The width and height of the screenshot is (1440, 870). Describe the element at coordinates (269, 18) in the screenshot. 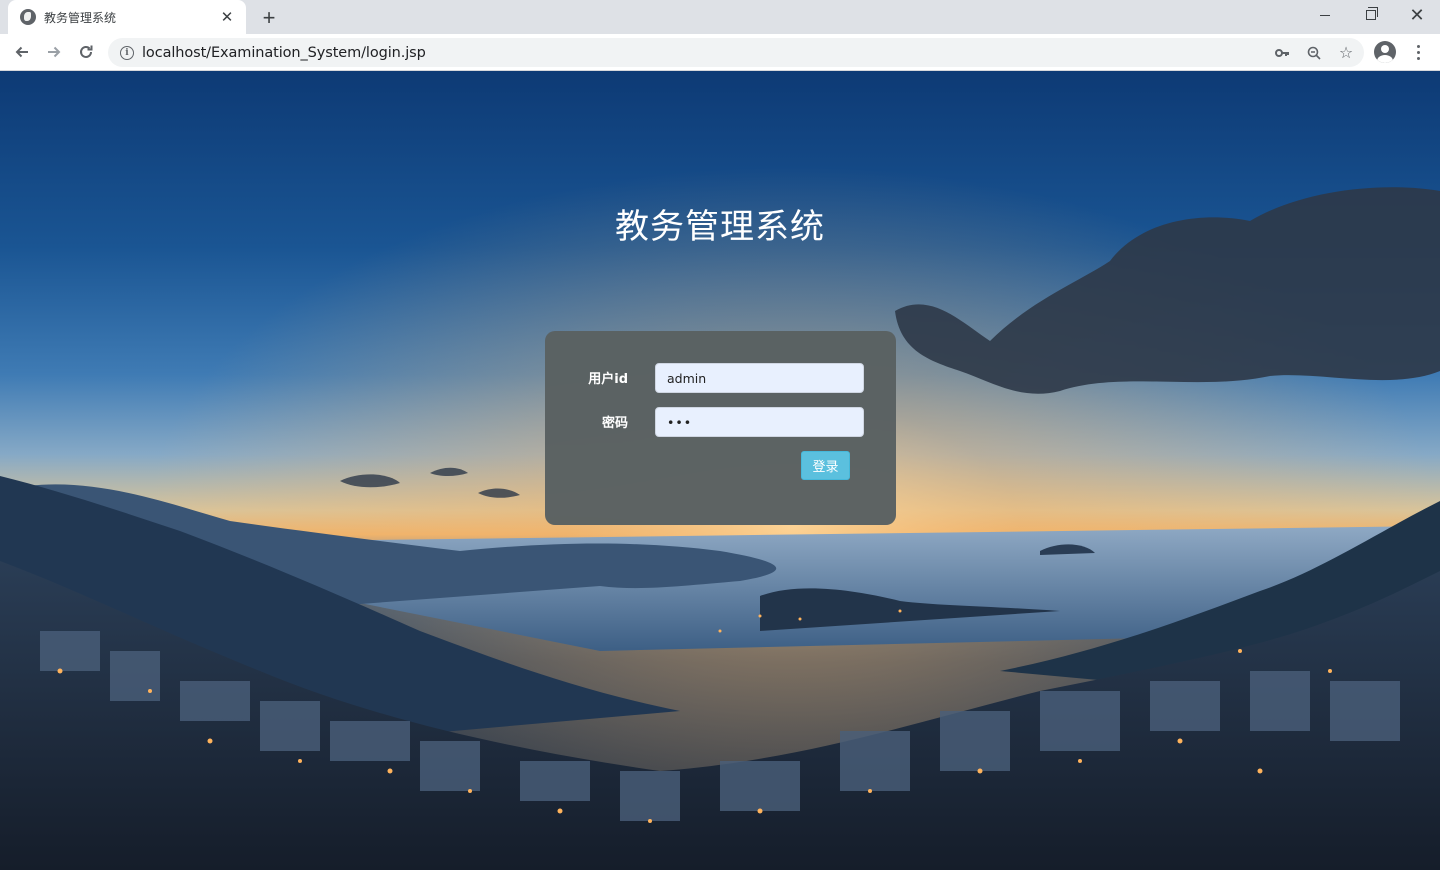

I see `new-tab-button: +` at that location.